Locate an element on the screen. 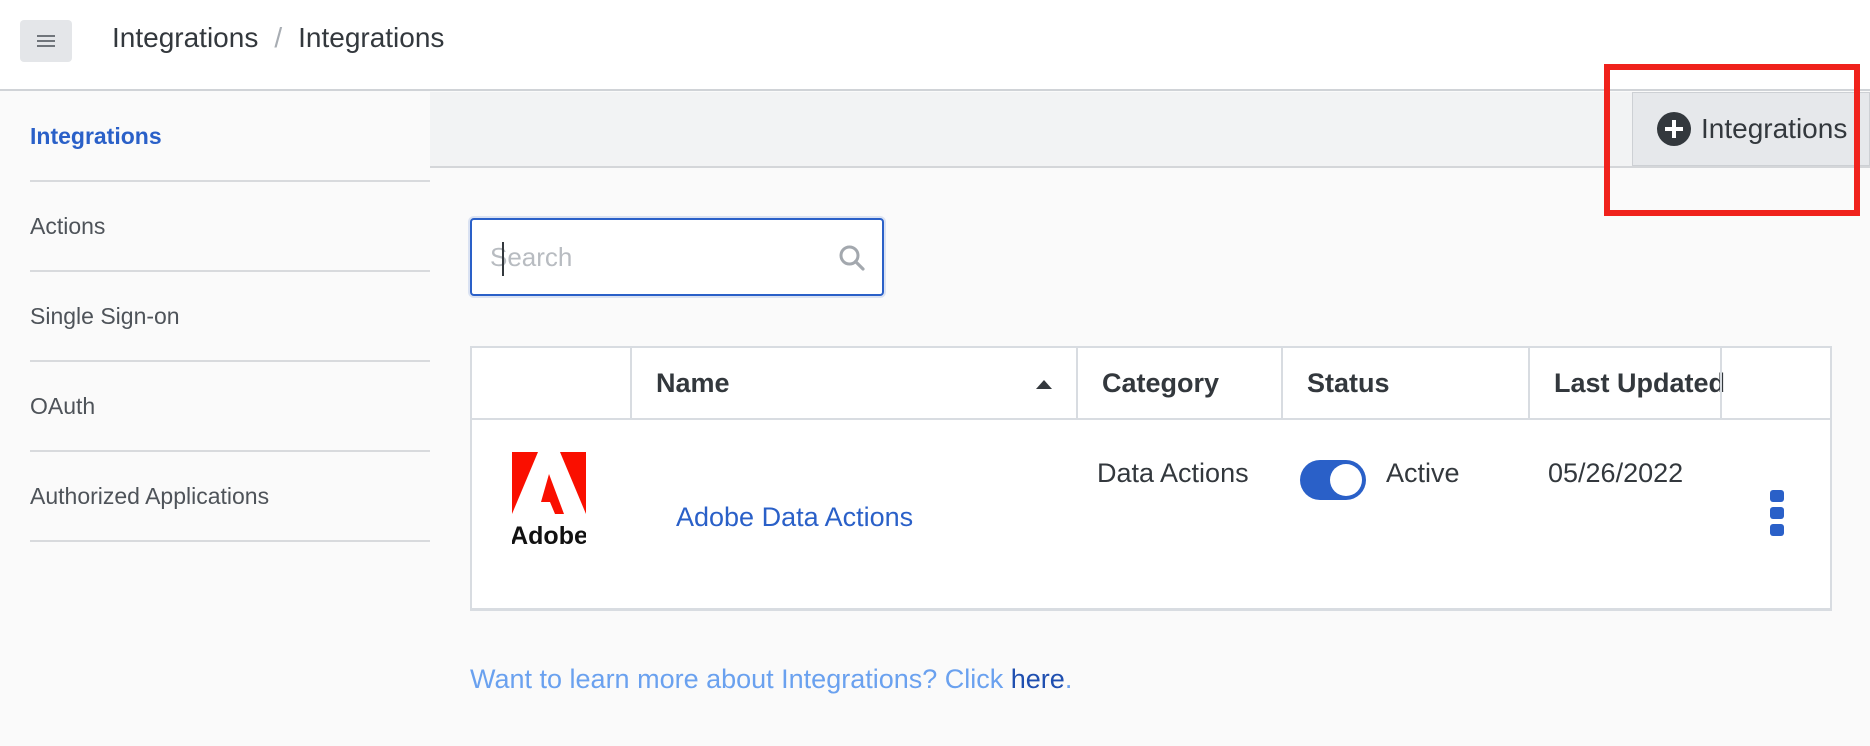  row-more-options-icon is located at coordinates (1777, 513).